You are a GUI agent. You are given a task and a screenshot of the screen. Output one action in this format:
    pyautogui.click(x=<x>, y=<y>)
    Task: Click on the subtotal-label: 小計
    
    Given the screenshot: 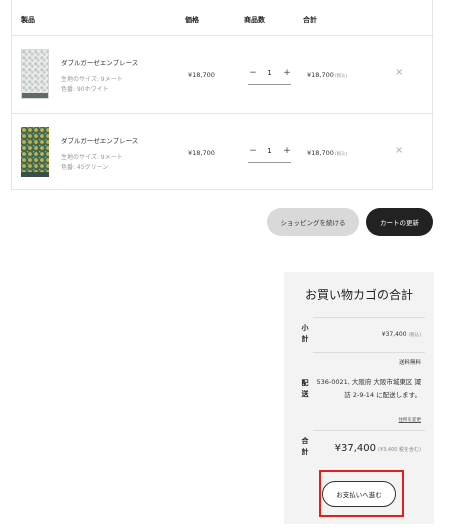 What is the action you would take?
    pyautogui.click(x=305, y=333)
    